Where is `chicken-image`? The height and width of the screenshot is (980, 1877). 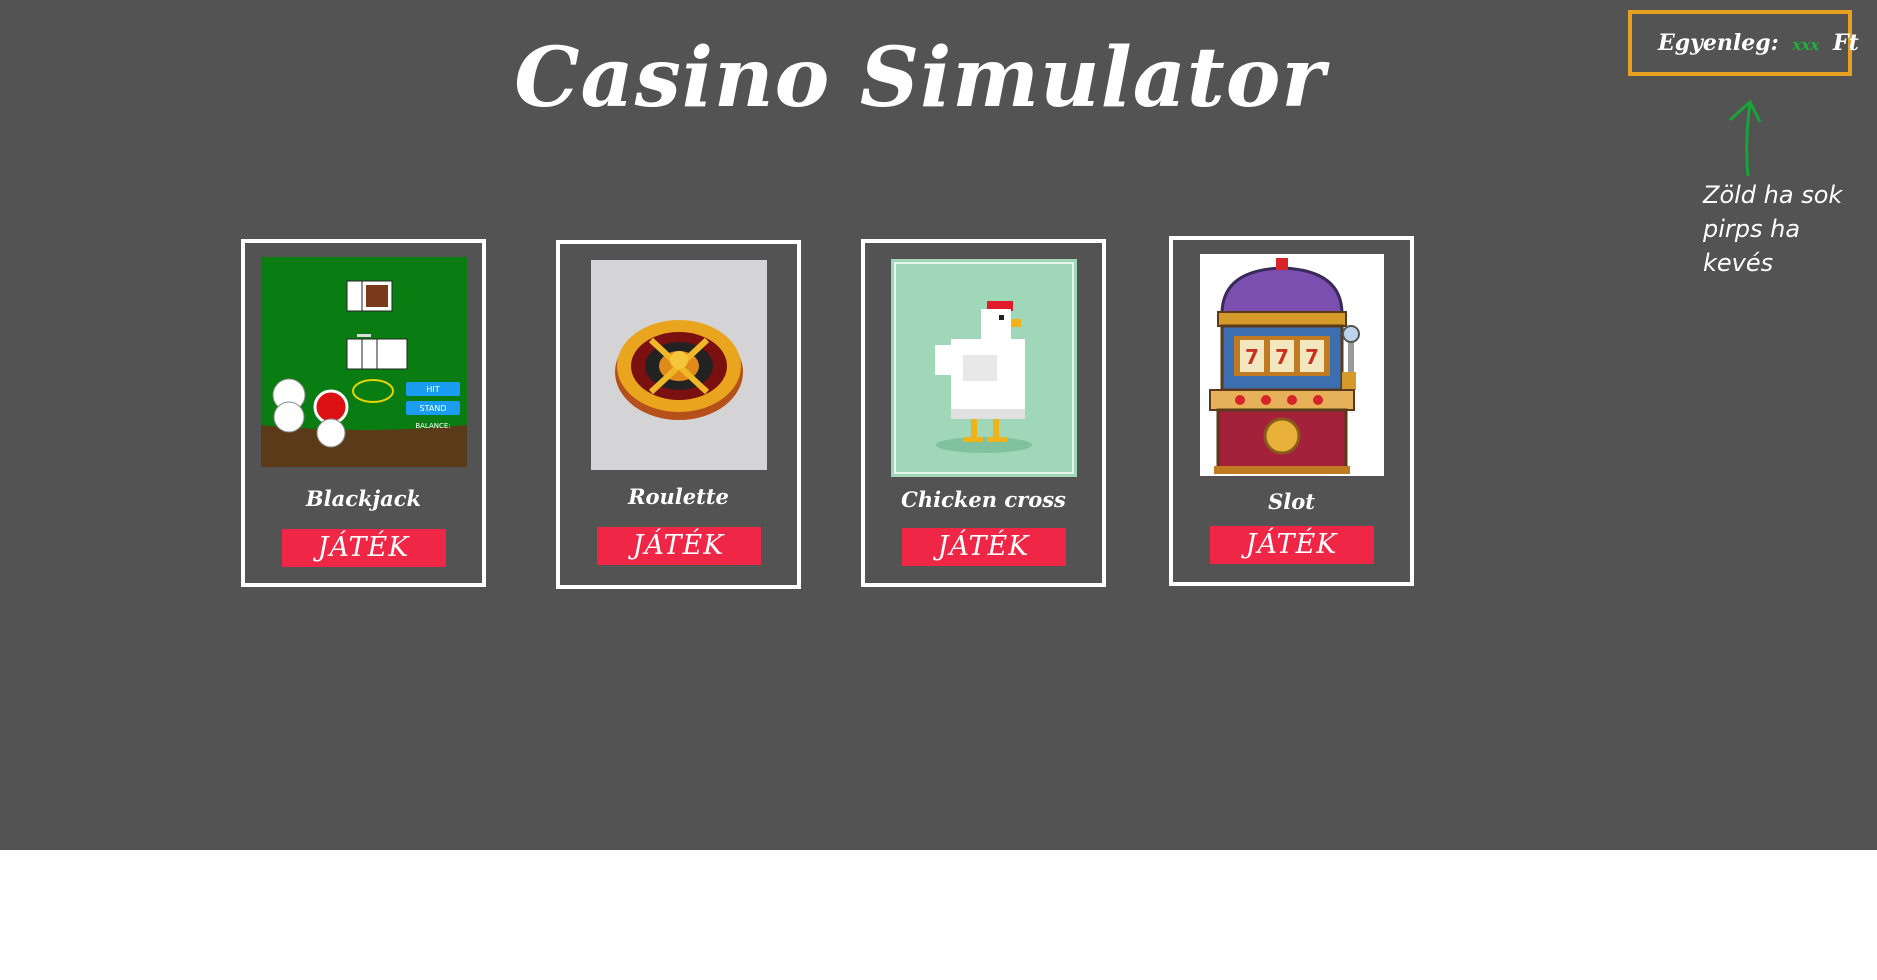
chicken-image is located at coordinates (983, 368).